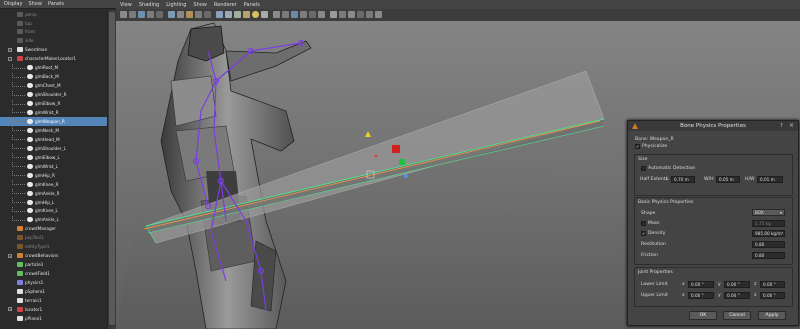  Describe the element at coordinates (149, 5) in the screenshot. I see `viewport-menu-shading: Shading` at that location.